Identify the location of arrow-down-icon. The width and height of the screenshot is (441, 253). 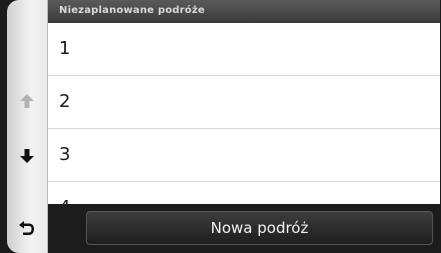
(27, 156).